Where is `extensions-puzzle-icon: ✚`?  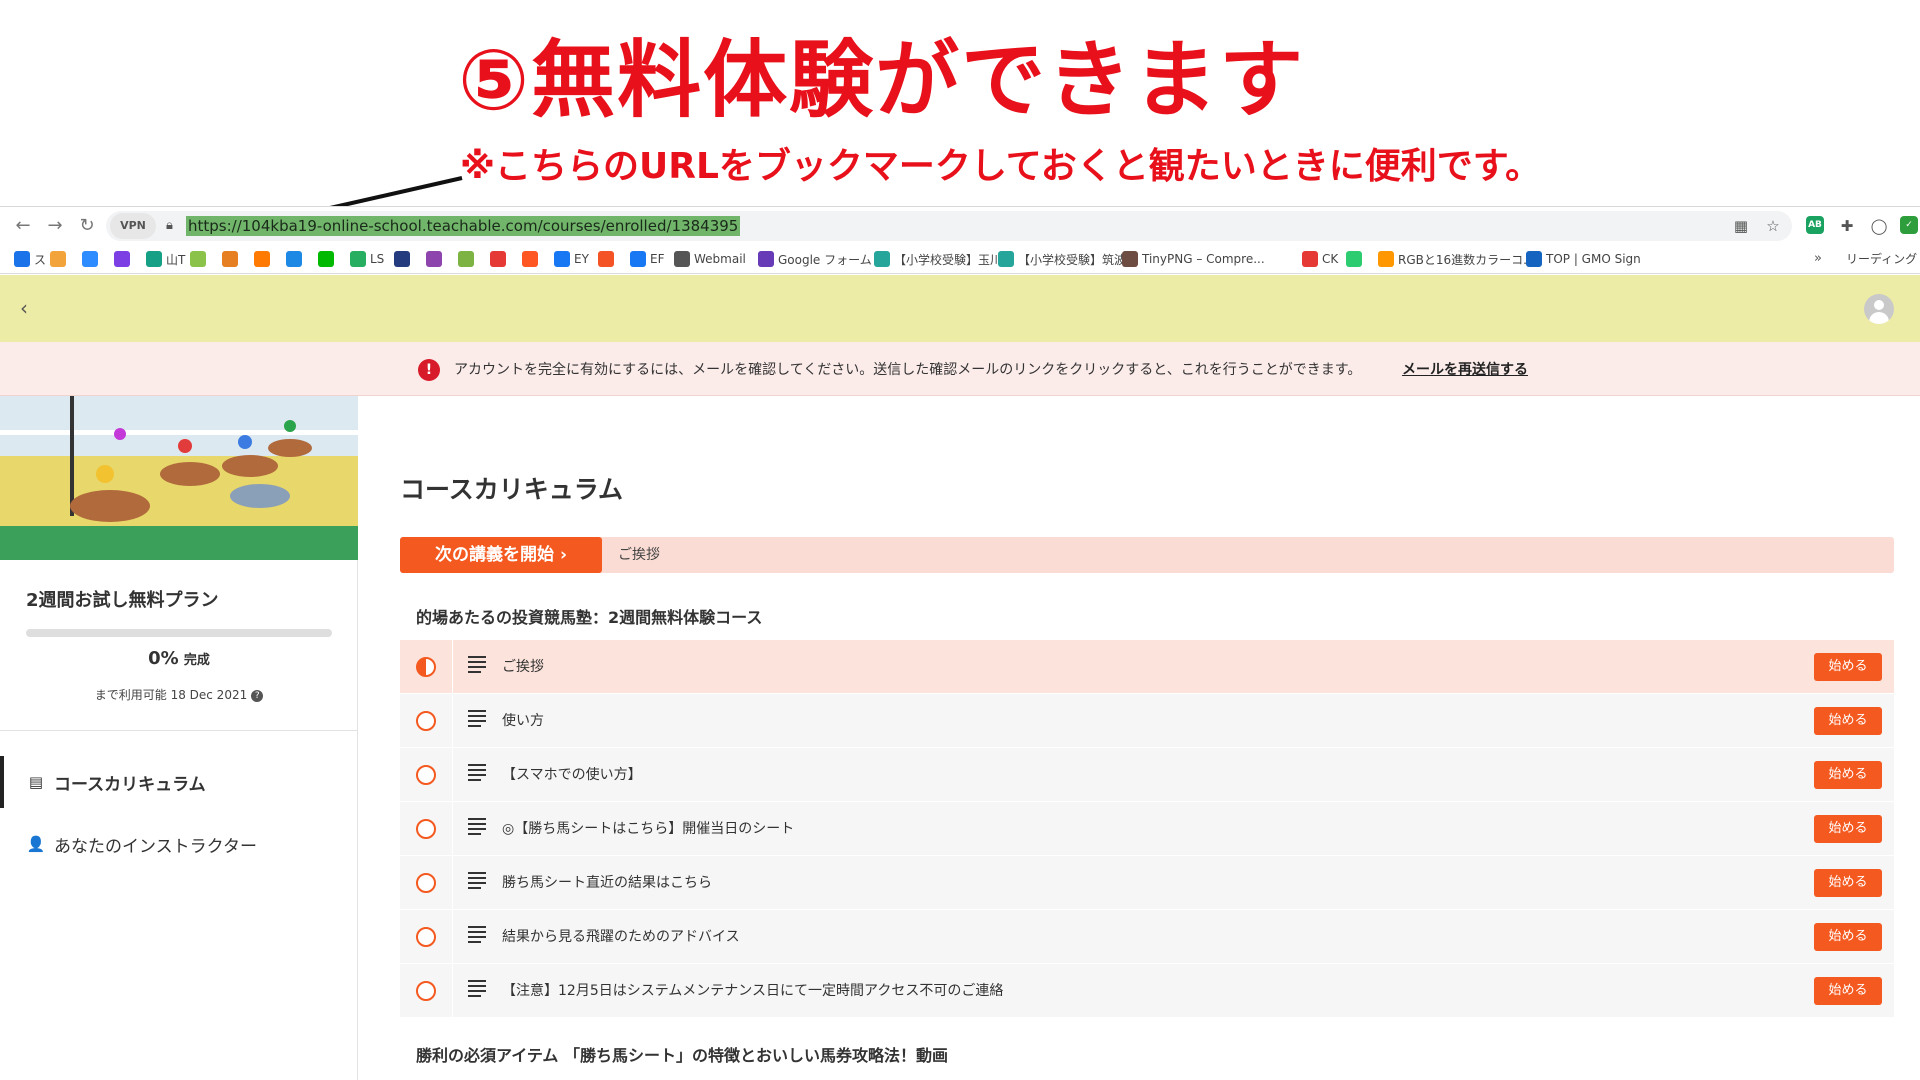
extensions-puzzle-icon: ✚ is located at coordinates (1847, 226).